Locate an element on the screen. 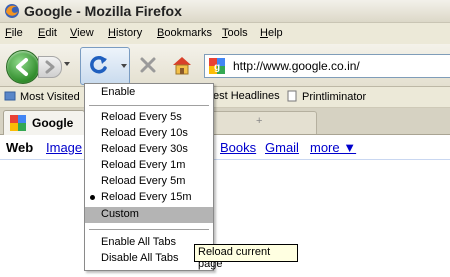 Image resolution: width=450 pixels, height=277 pixels. menu-item-reload-15m: Reload Every 15m is located at coordinates (149, 198).